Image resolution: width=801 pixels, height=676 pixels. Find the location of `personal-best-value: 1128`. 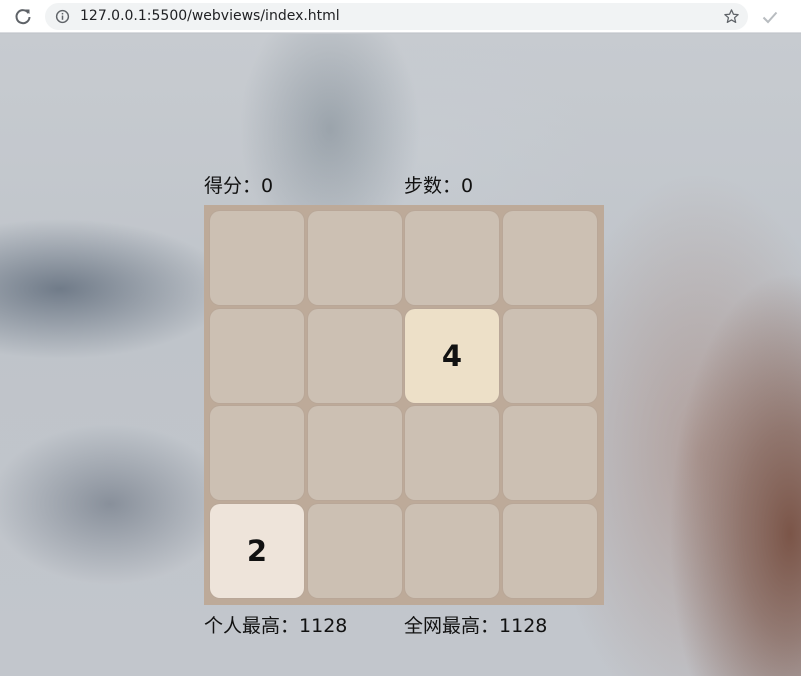

personal-best-value: 1128 is located at coordinates (323, 626).